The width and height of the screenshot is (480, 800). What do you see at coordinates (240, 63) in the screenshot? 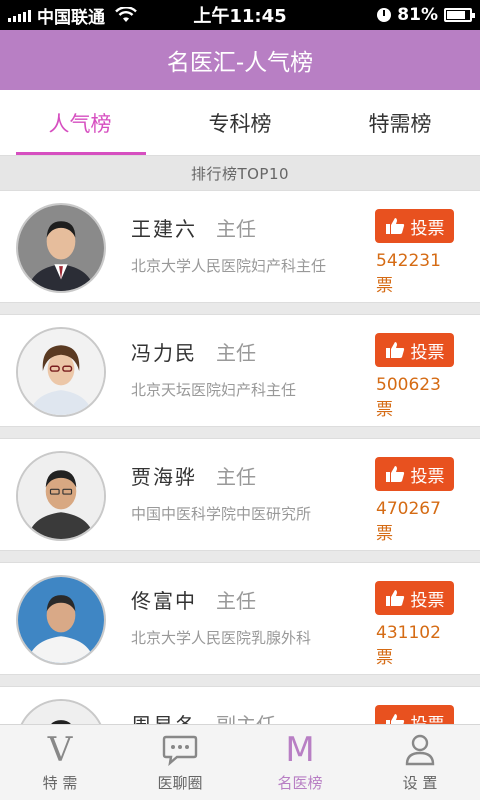
I see `page-title: 名医汇-人气榜` at bounding box center [240, 63].